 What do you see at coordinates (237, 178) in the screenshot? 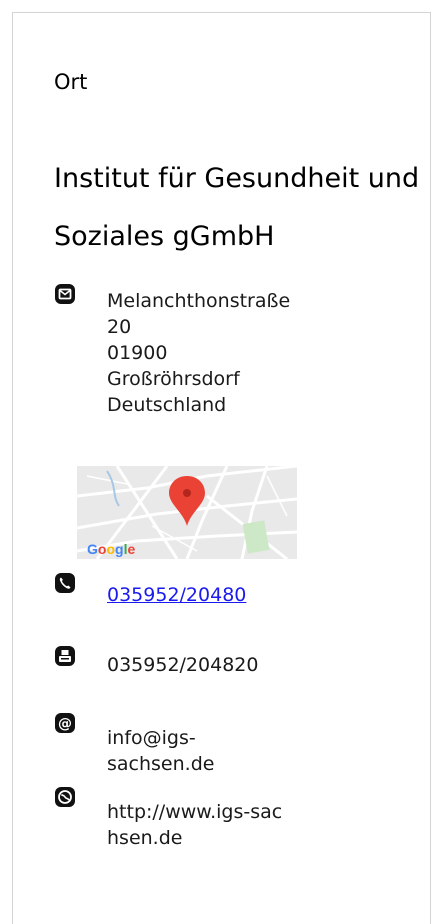
I see `organization-name-line-1: Institut für Gesundheit und` at bounding box center [237, 178].